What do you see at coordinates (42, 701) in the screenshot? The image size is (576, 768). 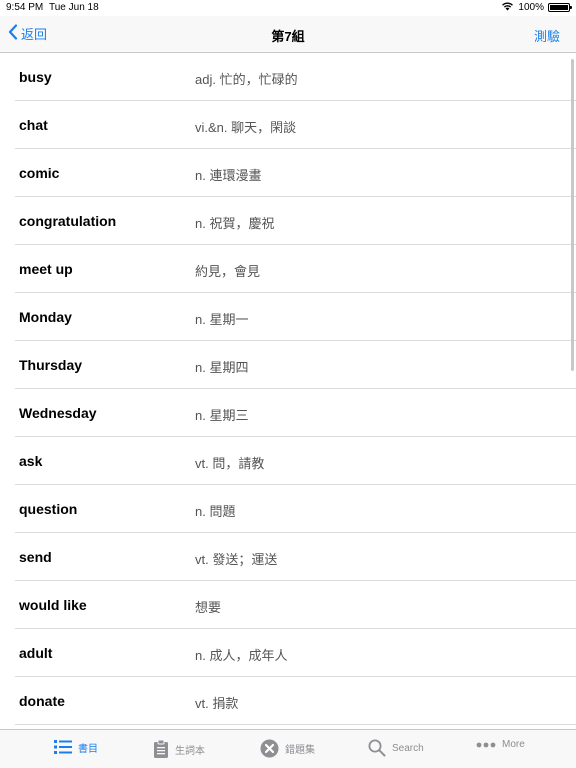 I see `word-term: donate` at bounding box center [42, 701].